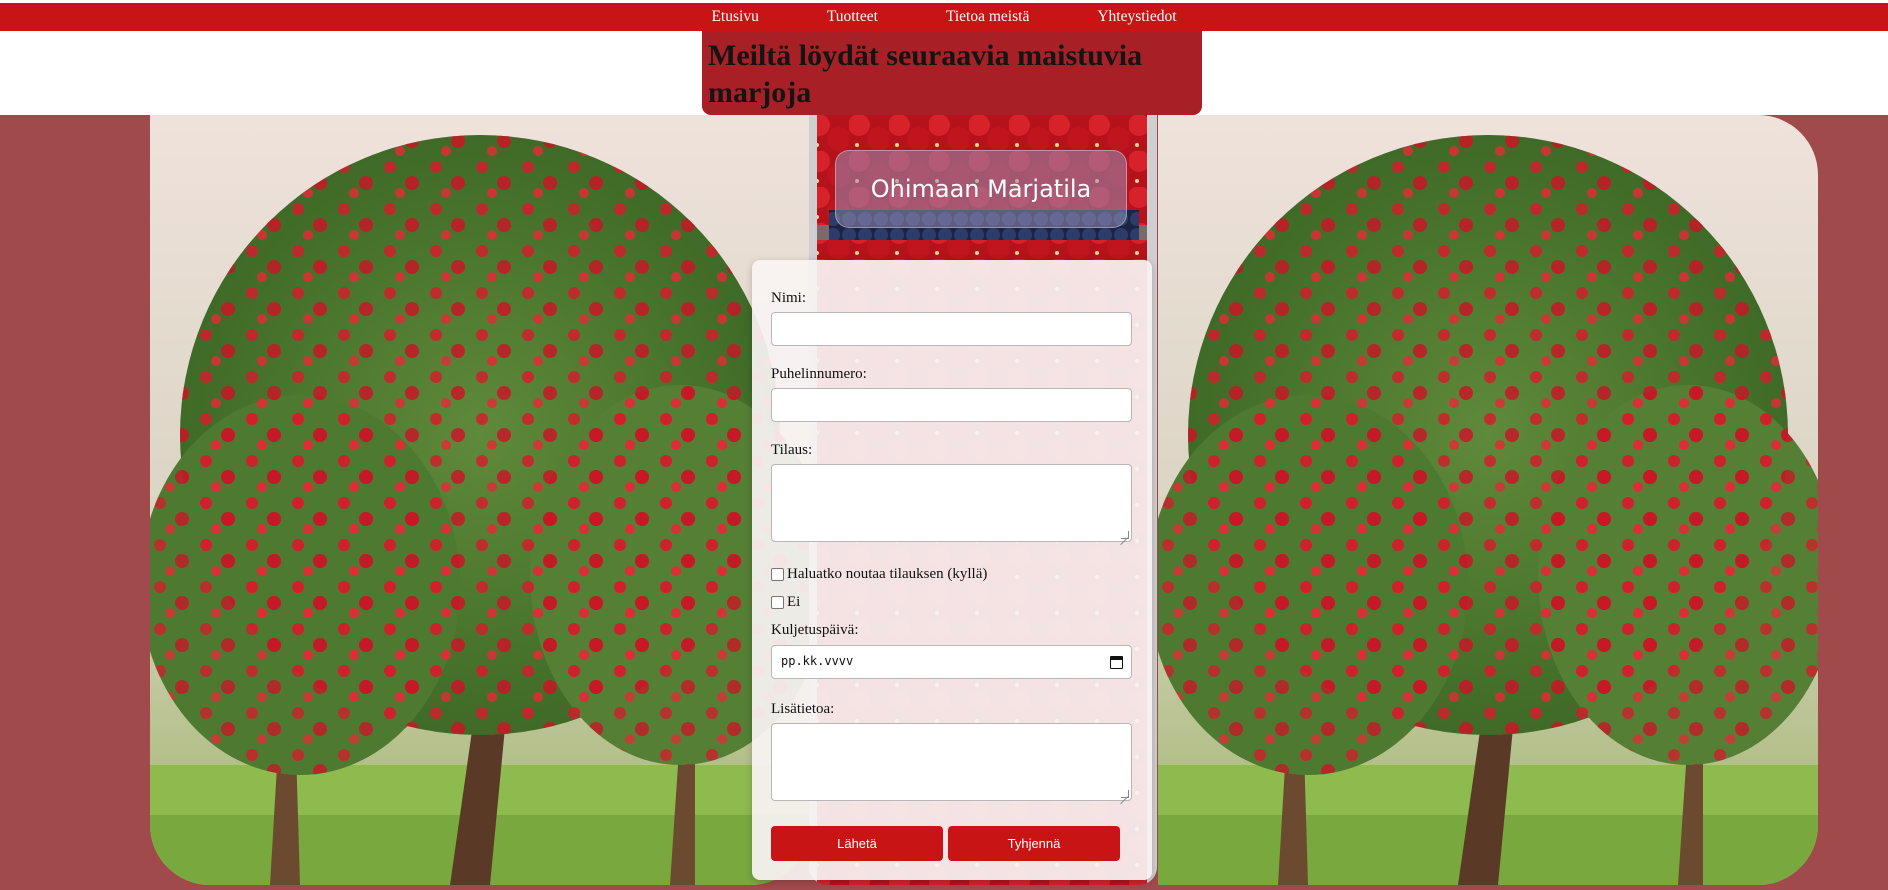 The image size is (1888, 890). Describe the element at coordinates (1116, 662) in the screenshot. I see `calendar-icon` at that location.